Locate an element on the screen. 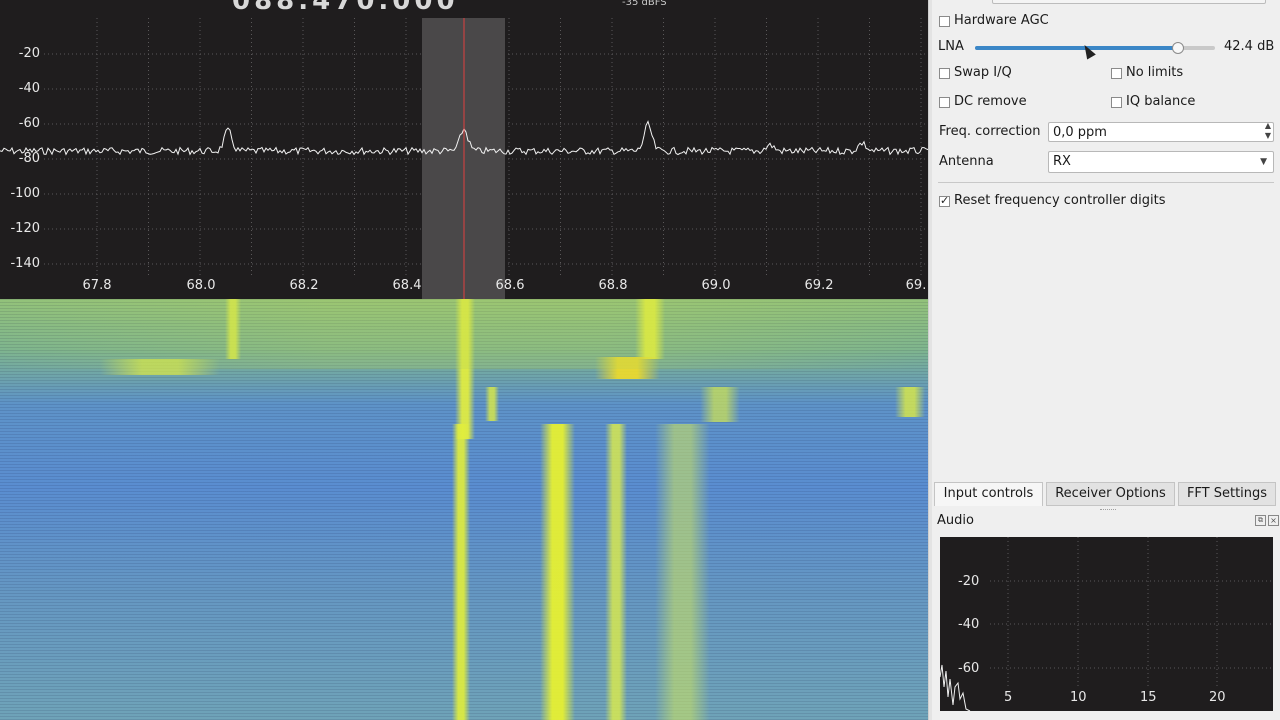  top-partial-field is located at coordinates (1129, 2).